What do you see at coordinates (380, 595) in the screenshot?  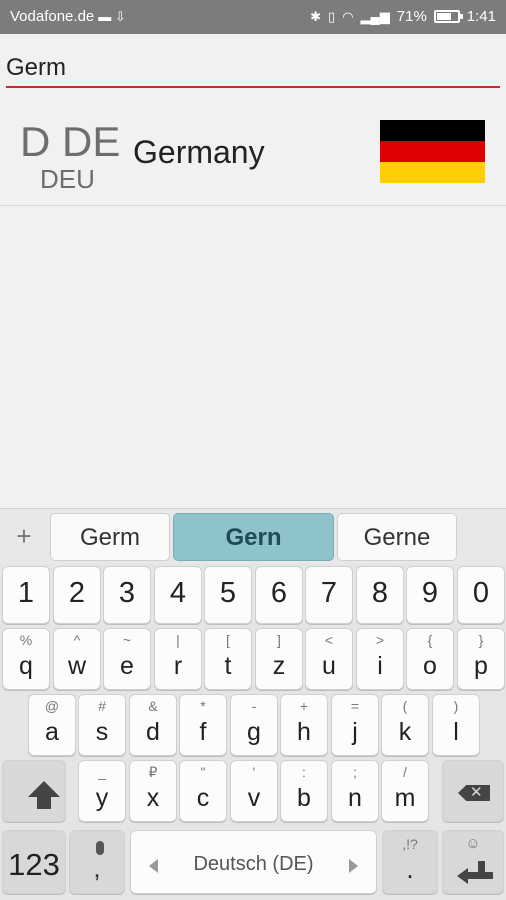 I see `key-8: 8` at bounding box center [380, 595].